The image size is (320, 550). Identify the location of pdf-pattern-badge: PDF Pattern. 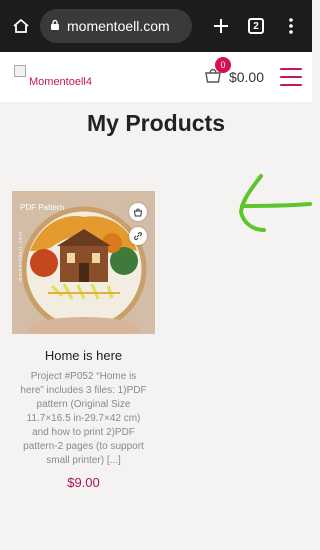
(42, 207).